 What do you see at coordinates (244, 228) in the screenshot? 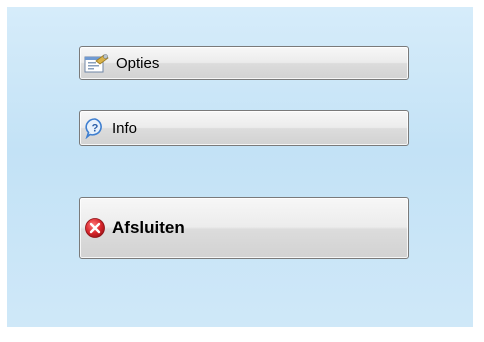
I see `exit-button: Afsluiten` at bounding box center [244, 228].